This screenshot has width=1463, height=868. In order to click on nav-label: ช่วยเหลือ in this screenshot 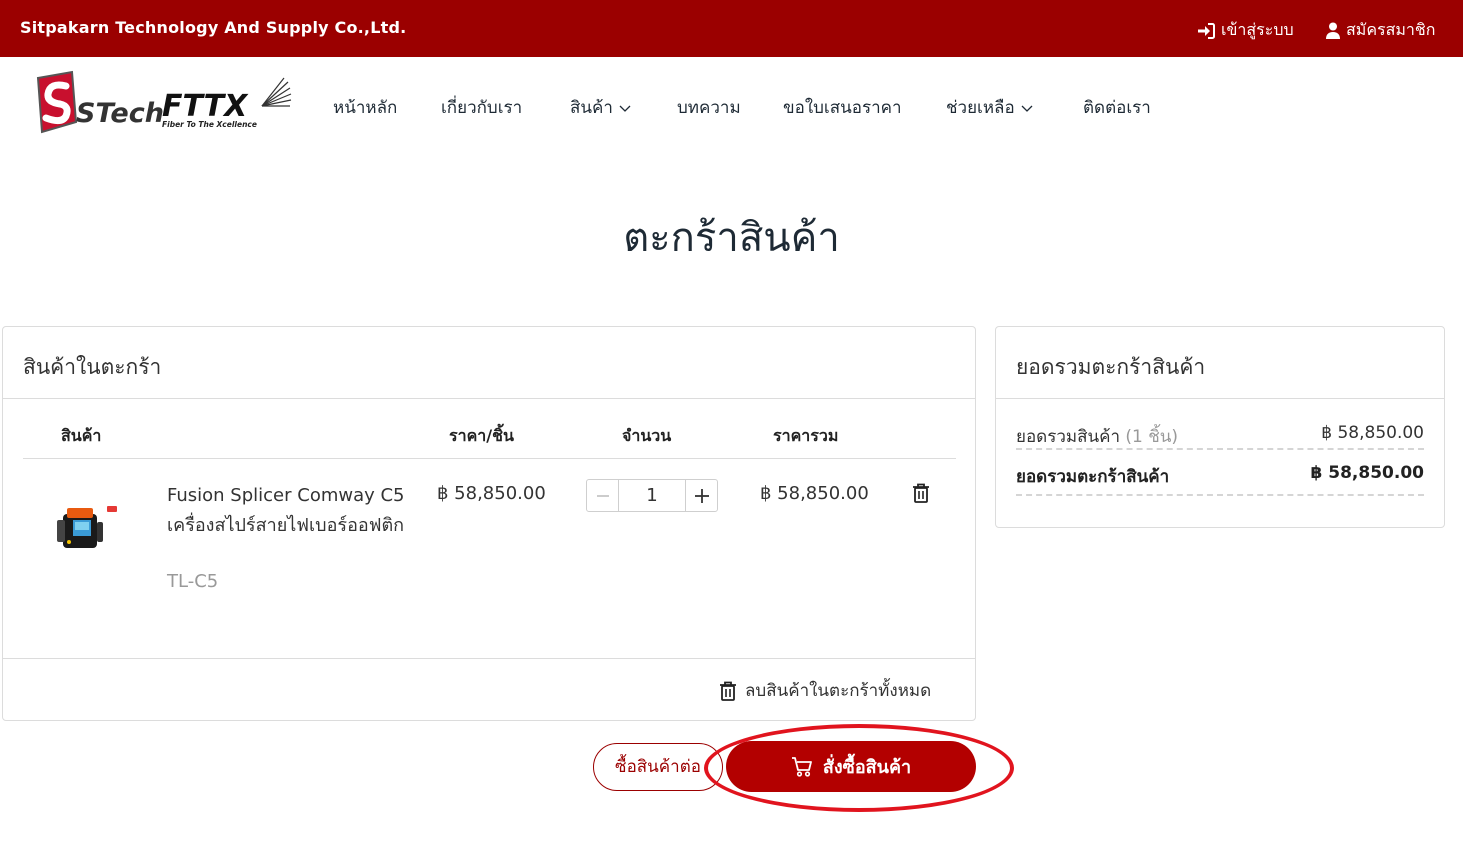, I will do `click(980, 108)`.